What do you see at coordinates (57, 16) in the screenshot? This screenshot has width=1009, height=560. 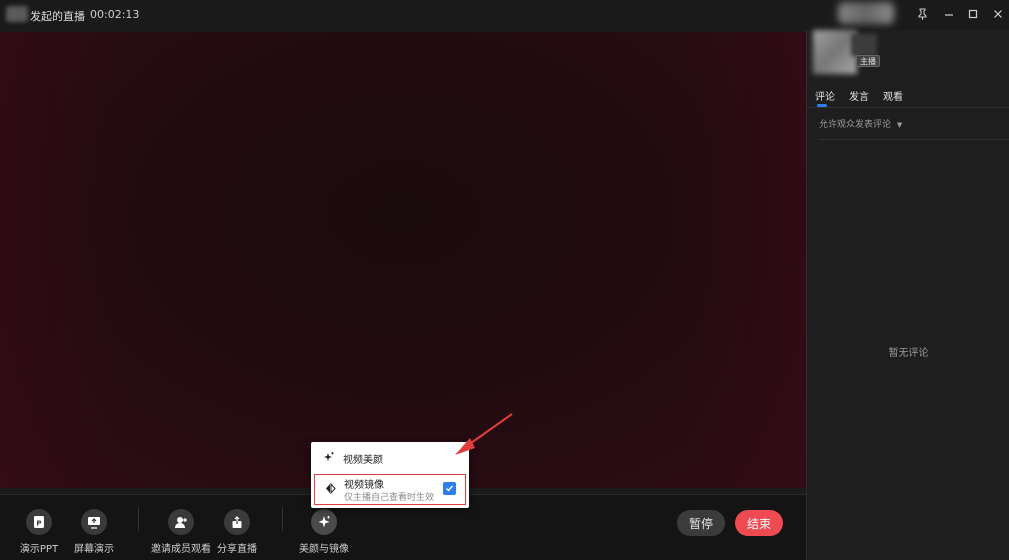 I see `window-title: 发起的直播` at bounding box center [57, 16].